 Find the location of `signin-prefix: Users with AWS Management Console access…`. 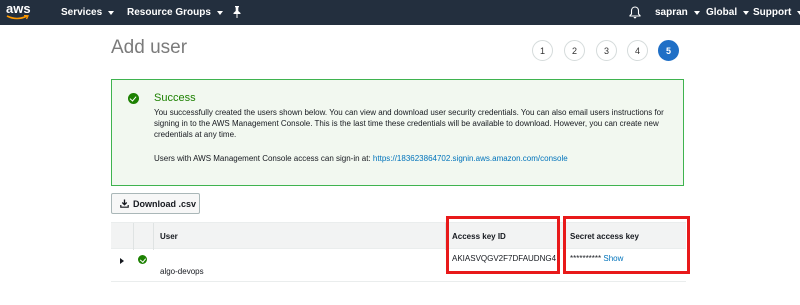

signin-prefix: Users with AWS Management Console access… is located at coordinates (263, 158).